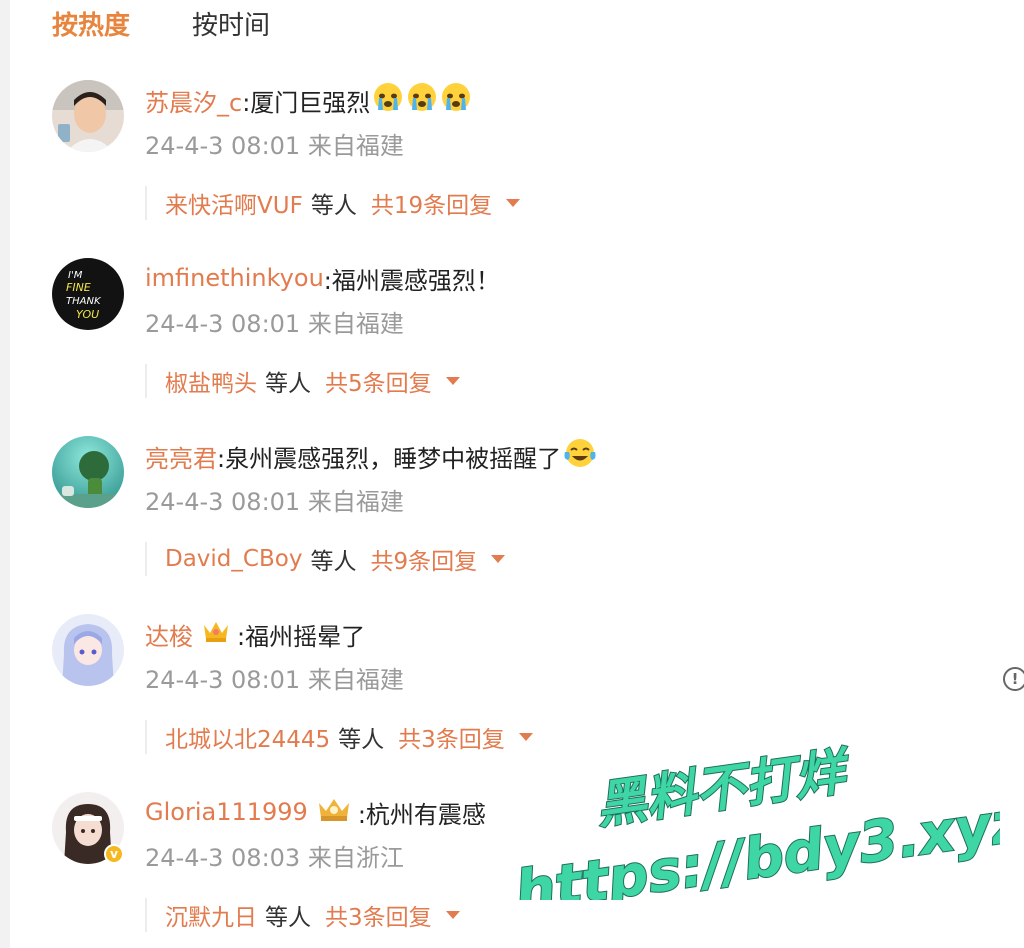 This screenshot has height=948, width=1024. What do you see at coordinates (211, 381) in the screenshot?
I see `reply-username: 椒盐鸭头` at bounding box center [211, 381].